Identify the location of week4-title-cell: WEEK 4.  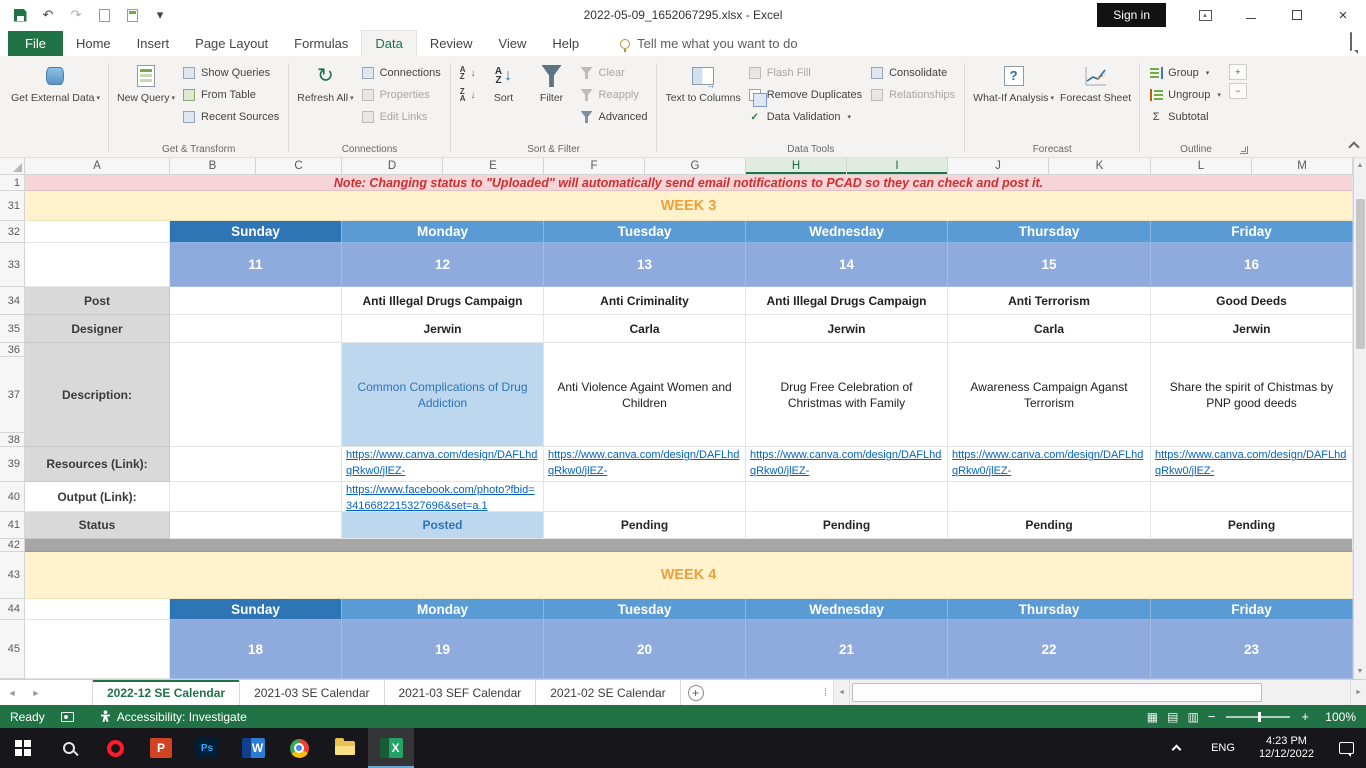
(689, 575).